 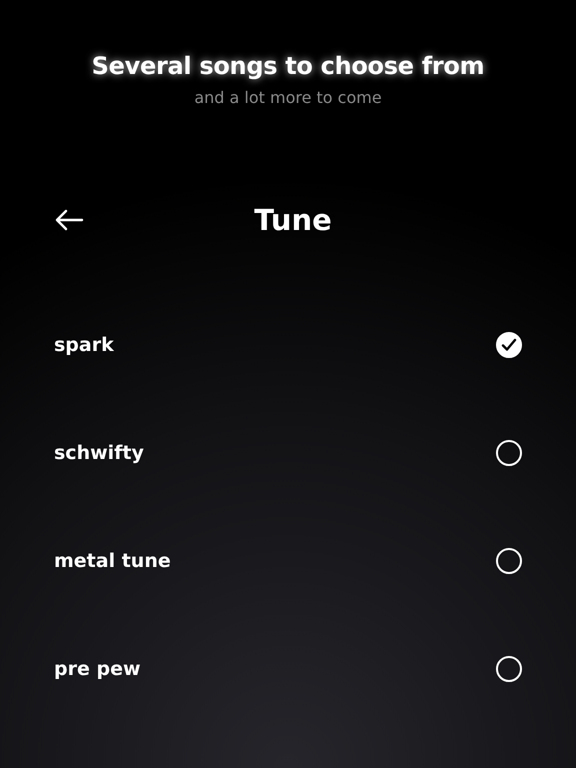 What do you see at coordinates (84, 345) in the screenshot?
I see `song-option: spark` at bounding box center [84, 345].